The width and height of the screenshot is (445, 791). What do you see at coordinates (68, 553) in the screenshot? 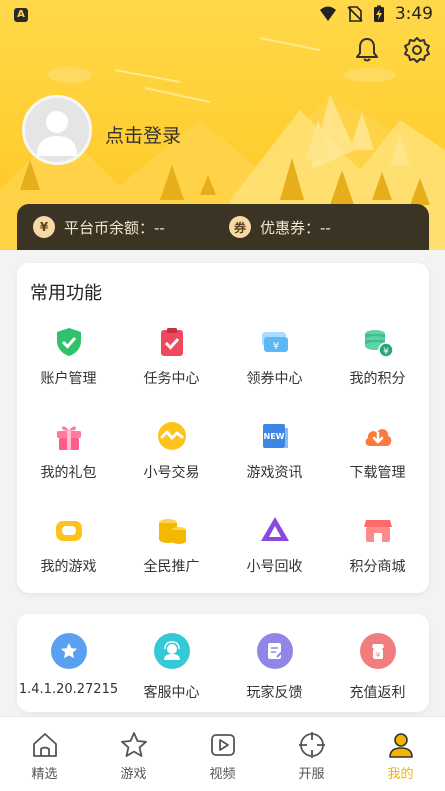
I see `func-my-games: 我的游戏` at bounding box center [68, 553].